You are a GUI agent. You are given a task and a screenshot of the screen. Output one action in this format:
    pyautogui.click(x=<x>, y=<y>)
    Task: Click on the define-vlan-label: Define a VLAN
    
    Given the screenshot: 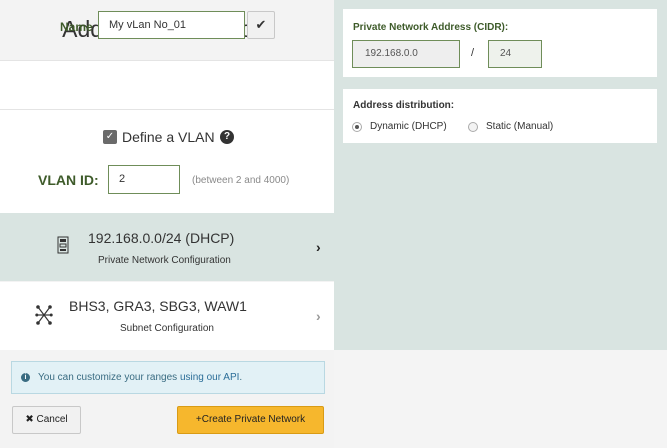 What is the action you would take?
    pyautogui.click(x=168, y=137)
    